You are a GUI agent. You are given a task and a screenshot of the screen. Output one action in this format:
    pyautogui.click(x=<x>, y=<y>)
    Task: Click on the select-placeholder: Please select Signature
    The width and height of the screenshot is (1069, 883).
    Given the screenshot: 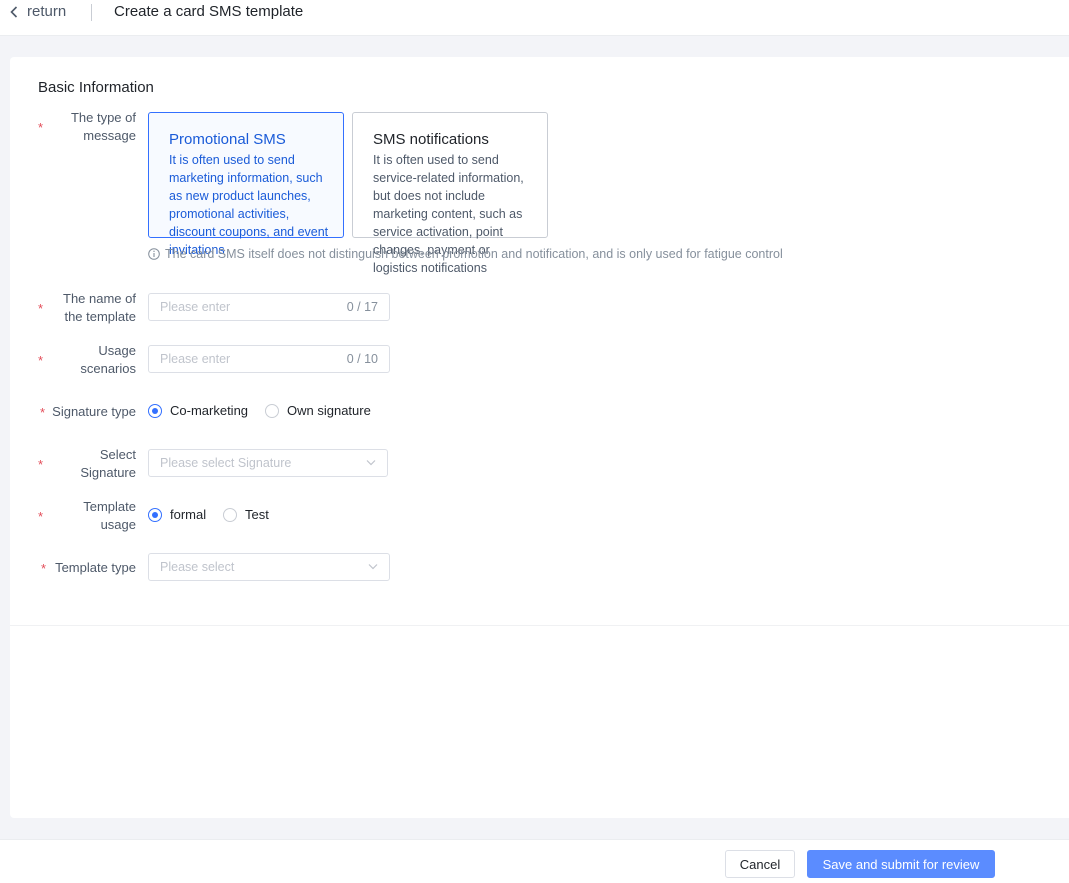 What is the action you would take?
    pyautogui.click(x=226, y=463)
    